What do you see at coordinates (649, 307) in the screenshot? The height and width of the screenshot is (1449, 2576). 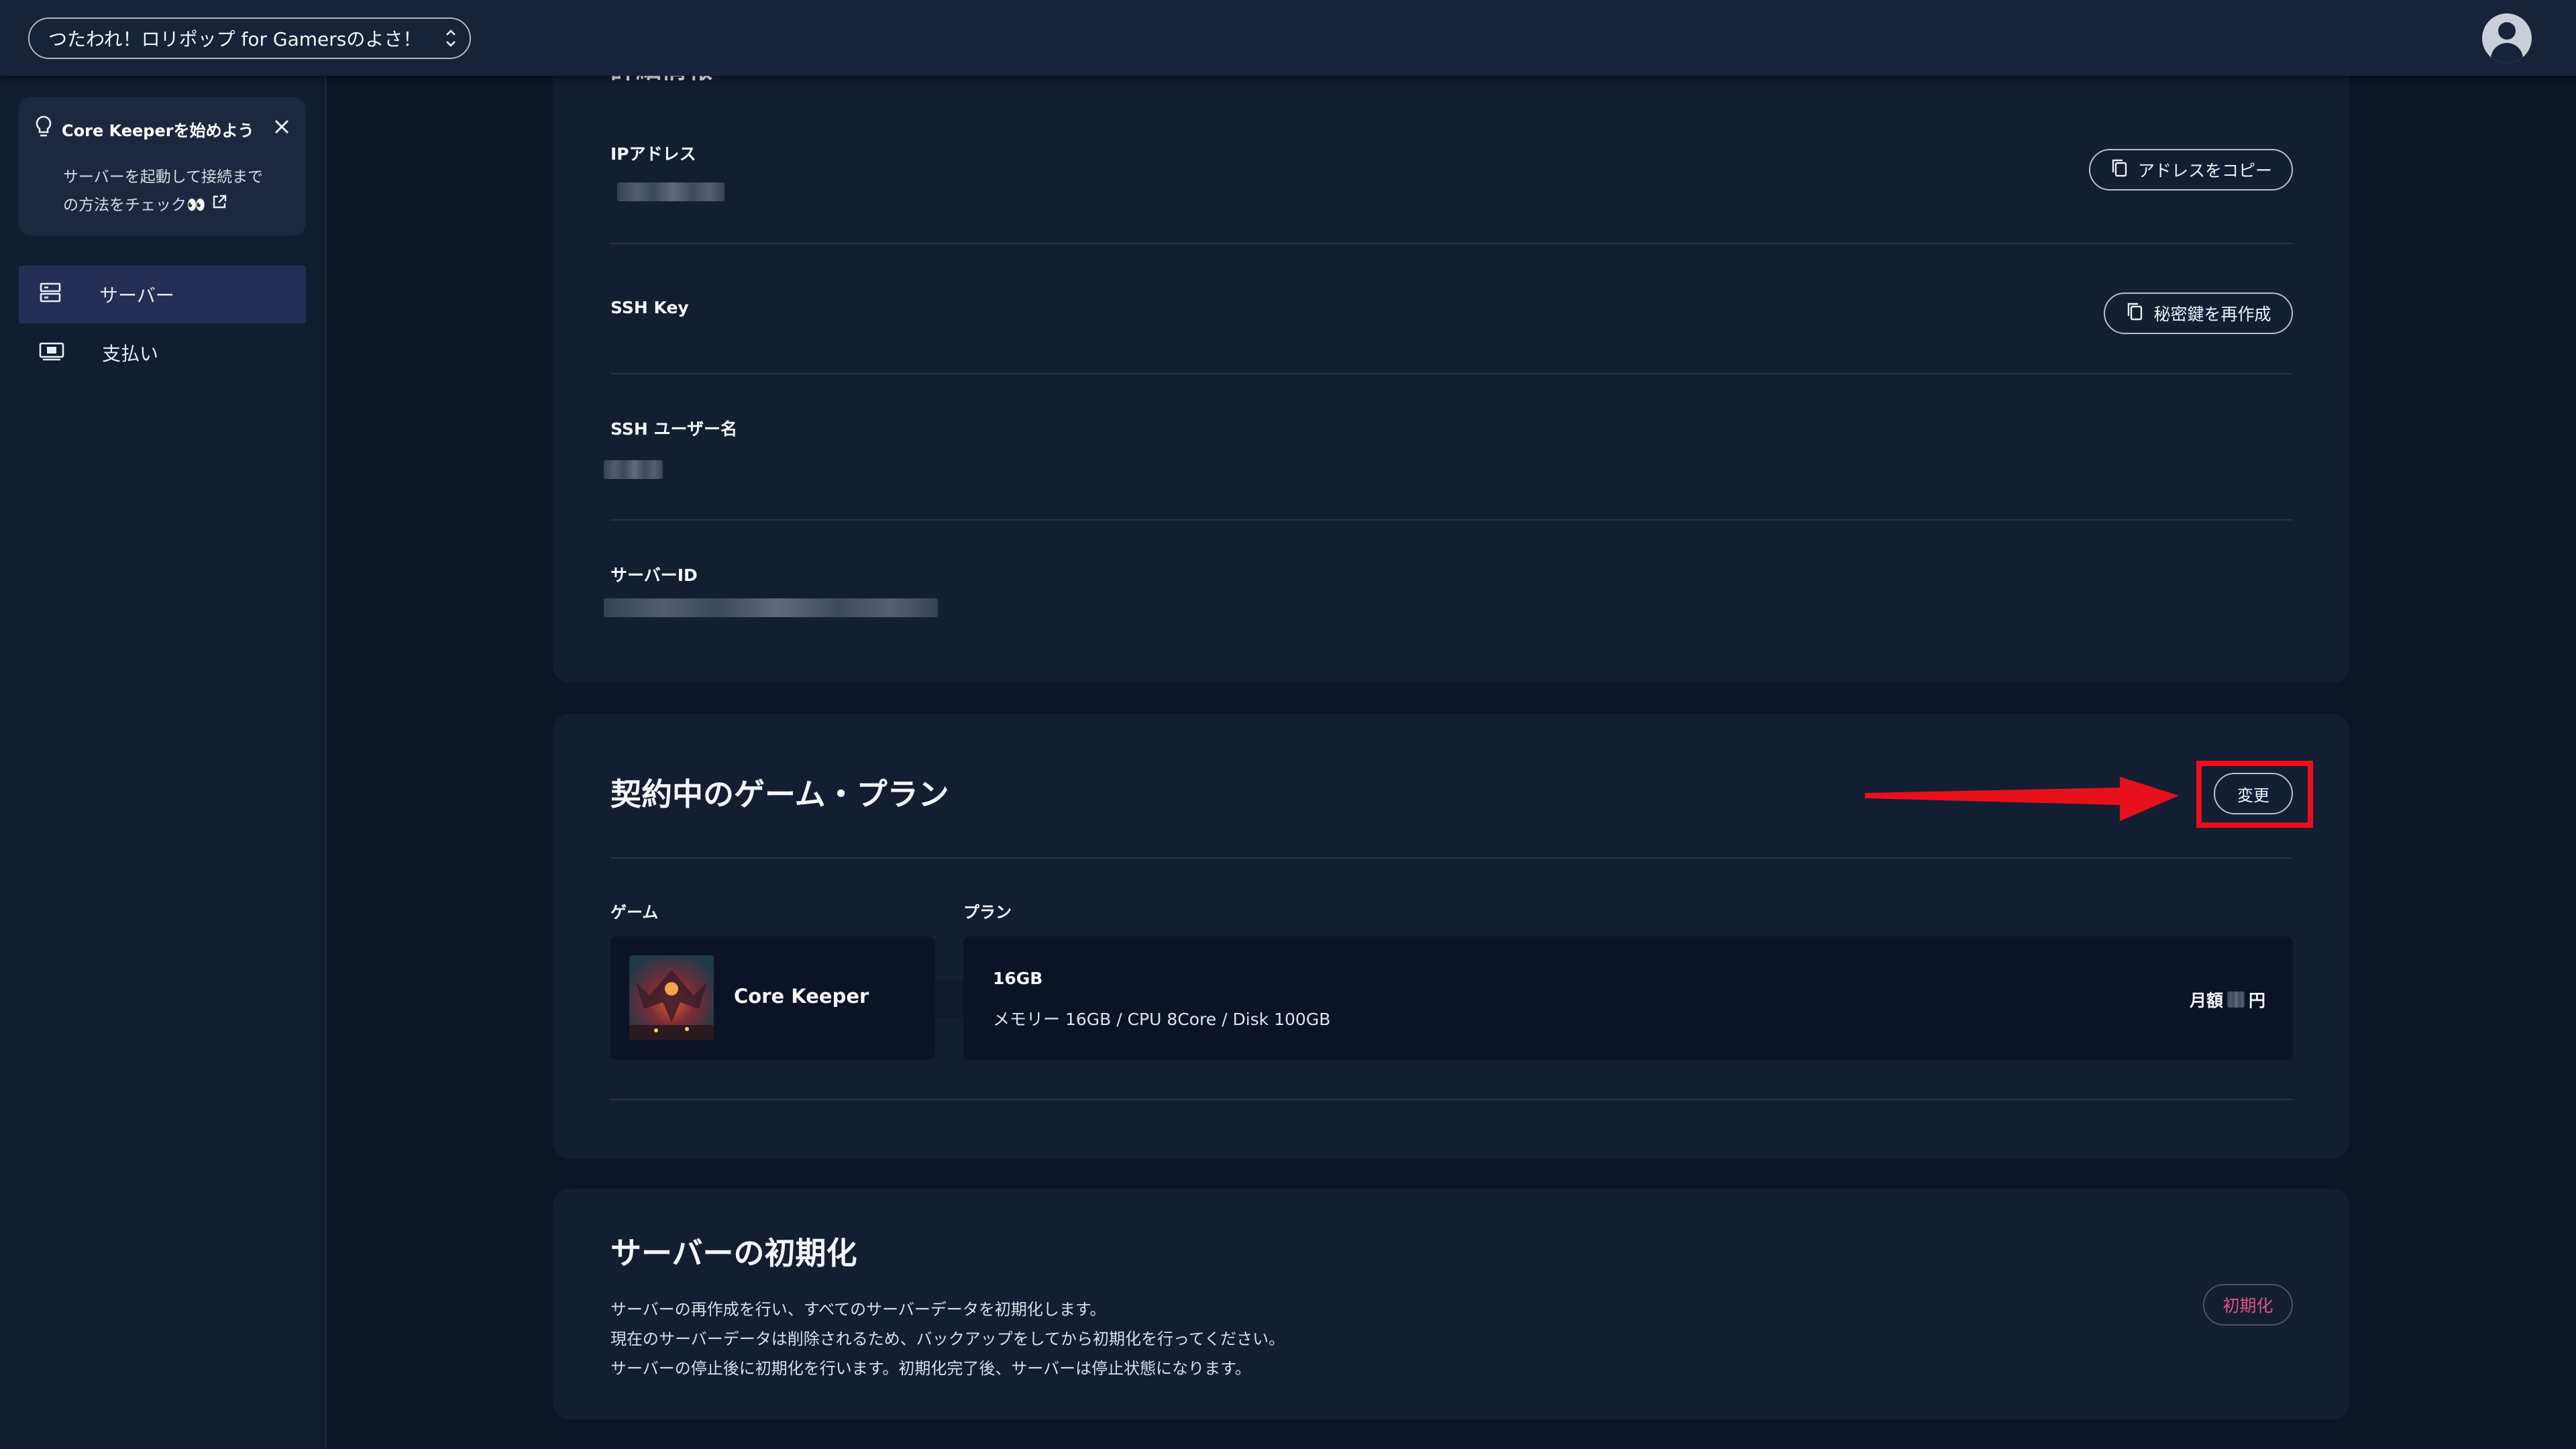 I see `ssh-key-label: SSH Key` at bounding box center [649, 307].